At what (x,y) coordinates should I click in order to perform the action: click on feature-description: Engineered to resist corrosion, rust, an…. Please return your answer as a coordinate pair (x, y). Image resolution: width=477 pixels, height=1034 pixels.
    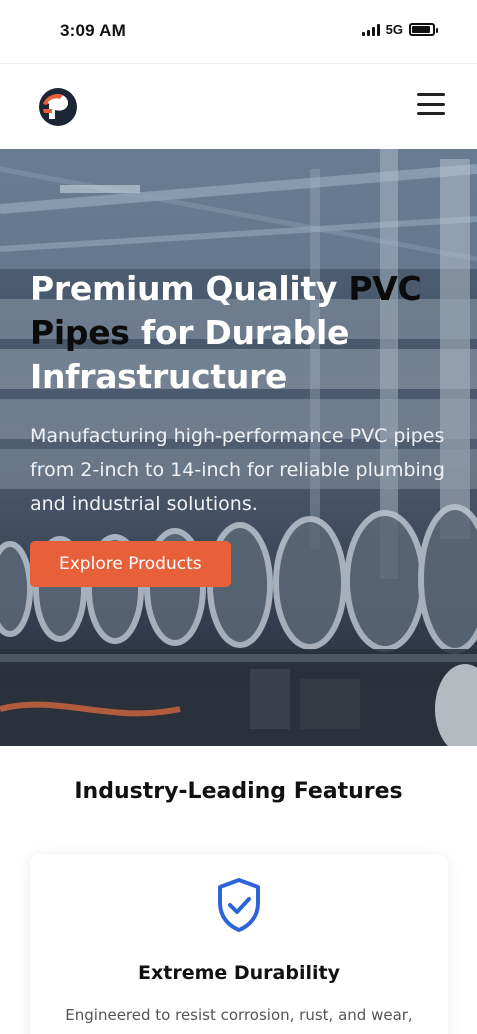
    Looking at the image, I should click on (238, 1020).